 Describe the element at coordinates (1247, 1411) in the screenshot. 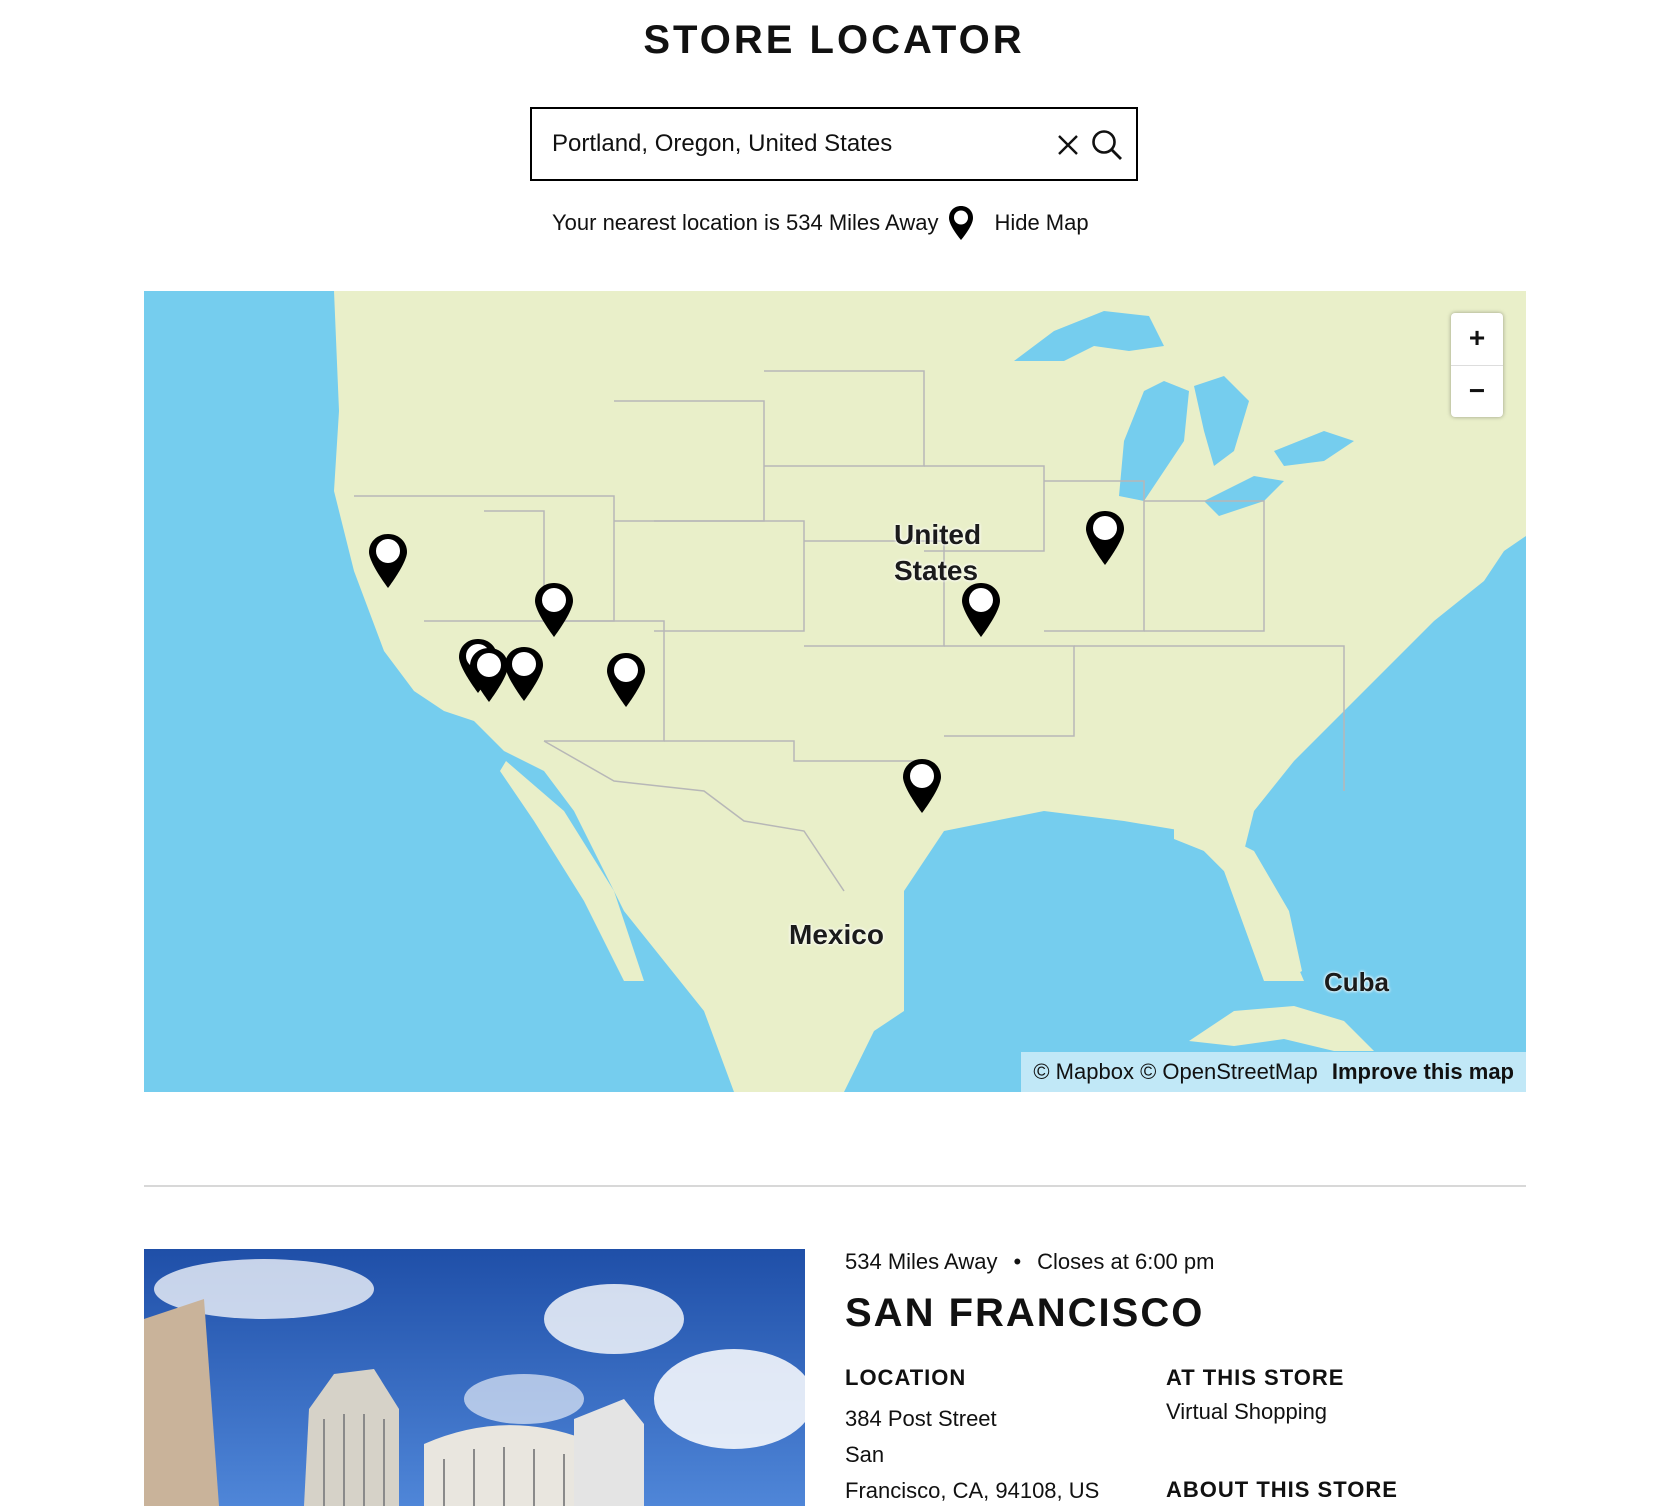

I see `store-service: Virtual Shopping` at that location.